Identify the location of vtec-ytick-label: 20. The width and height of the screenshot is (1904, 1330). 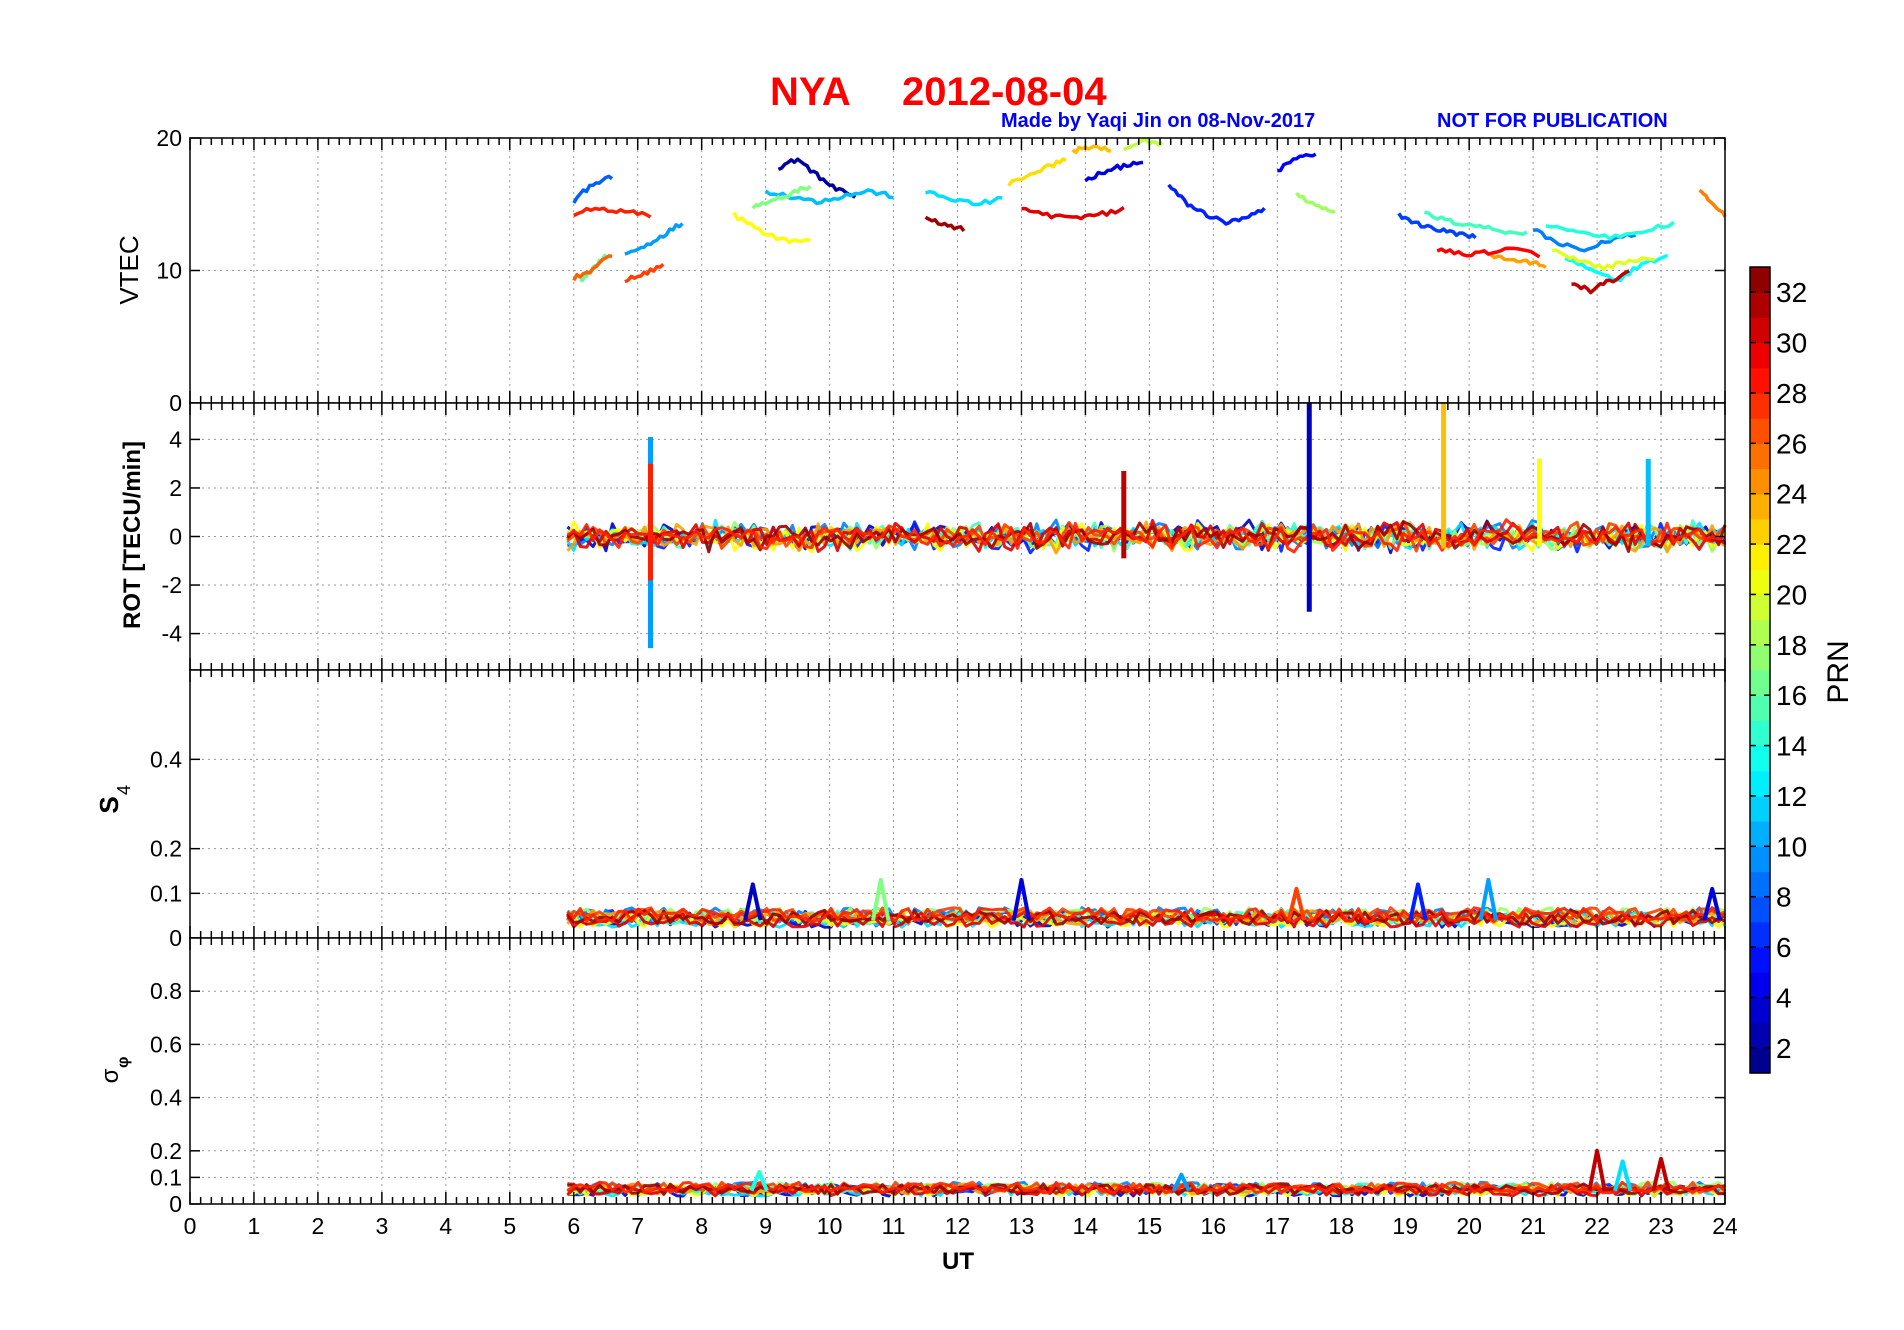
(169, 138).